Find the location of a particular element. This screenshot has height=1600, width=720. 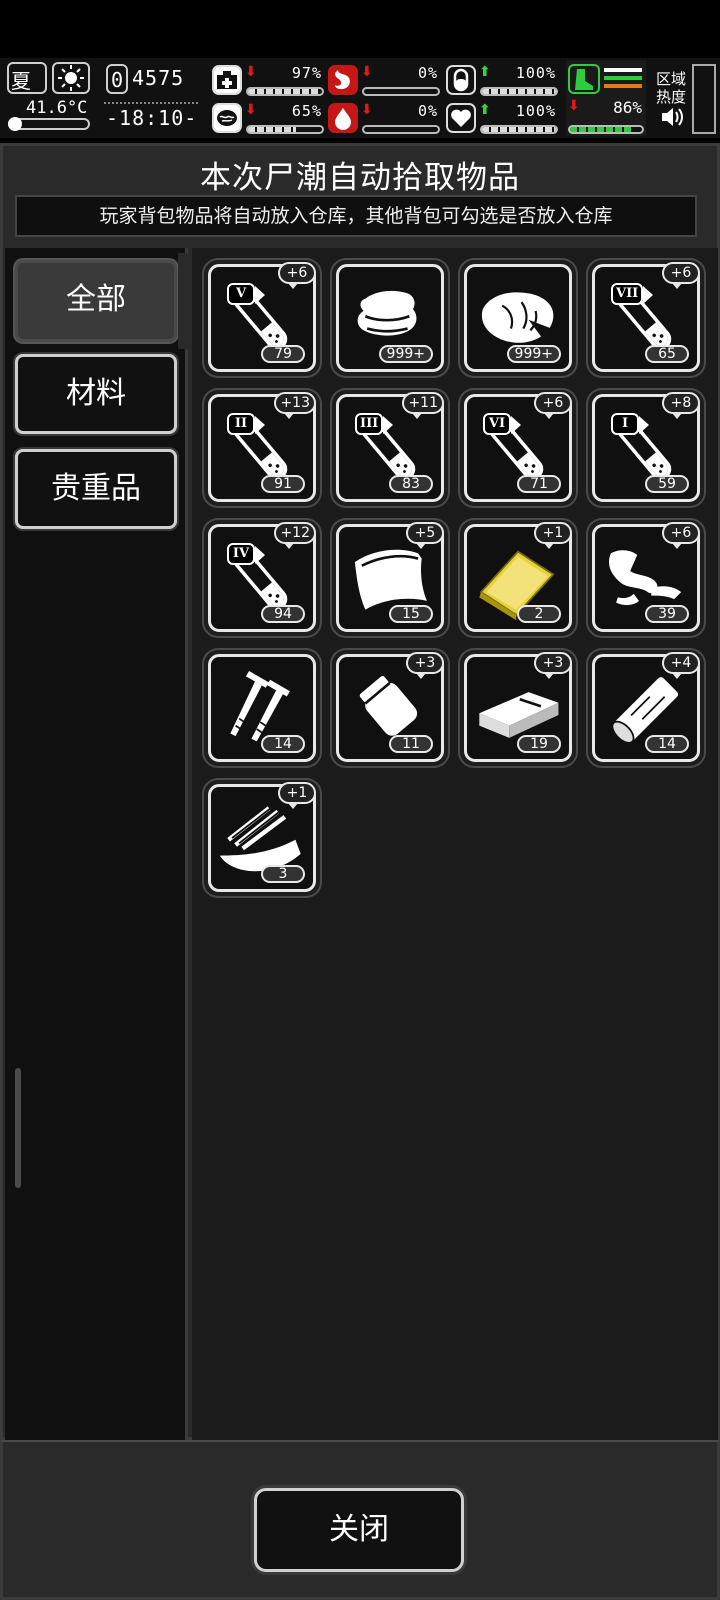

item-count: 15 is located at coordinates (411, 614).